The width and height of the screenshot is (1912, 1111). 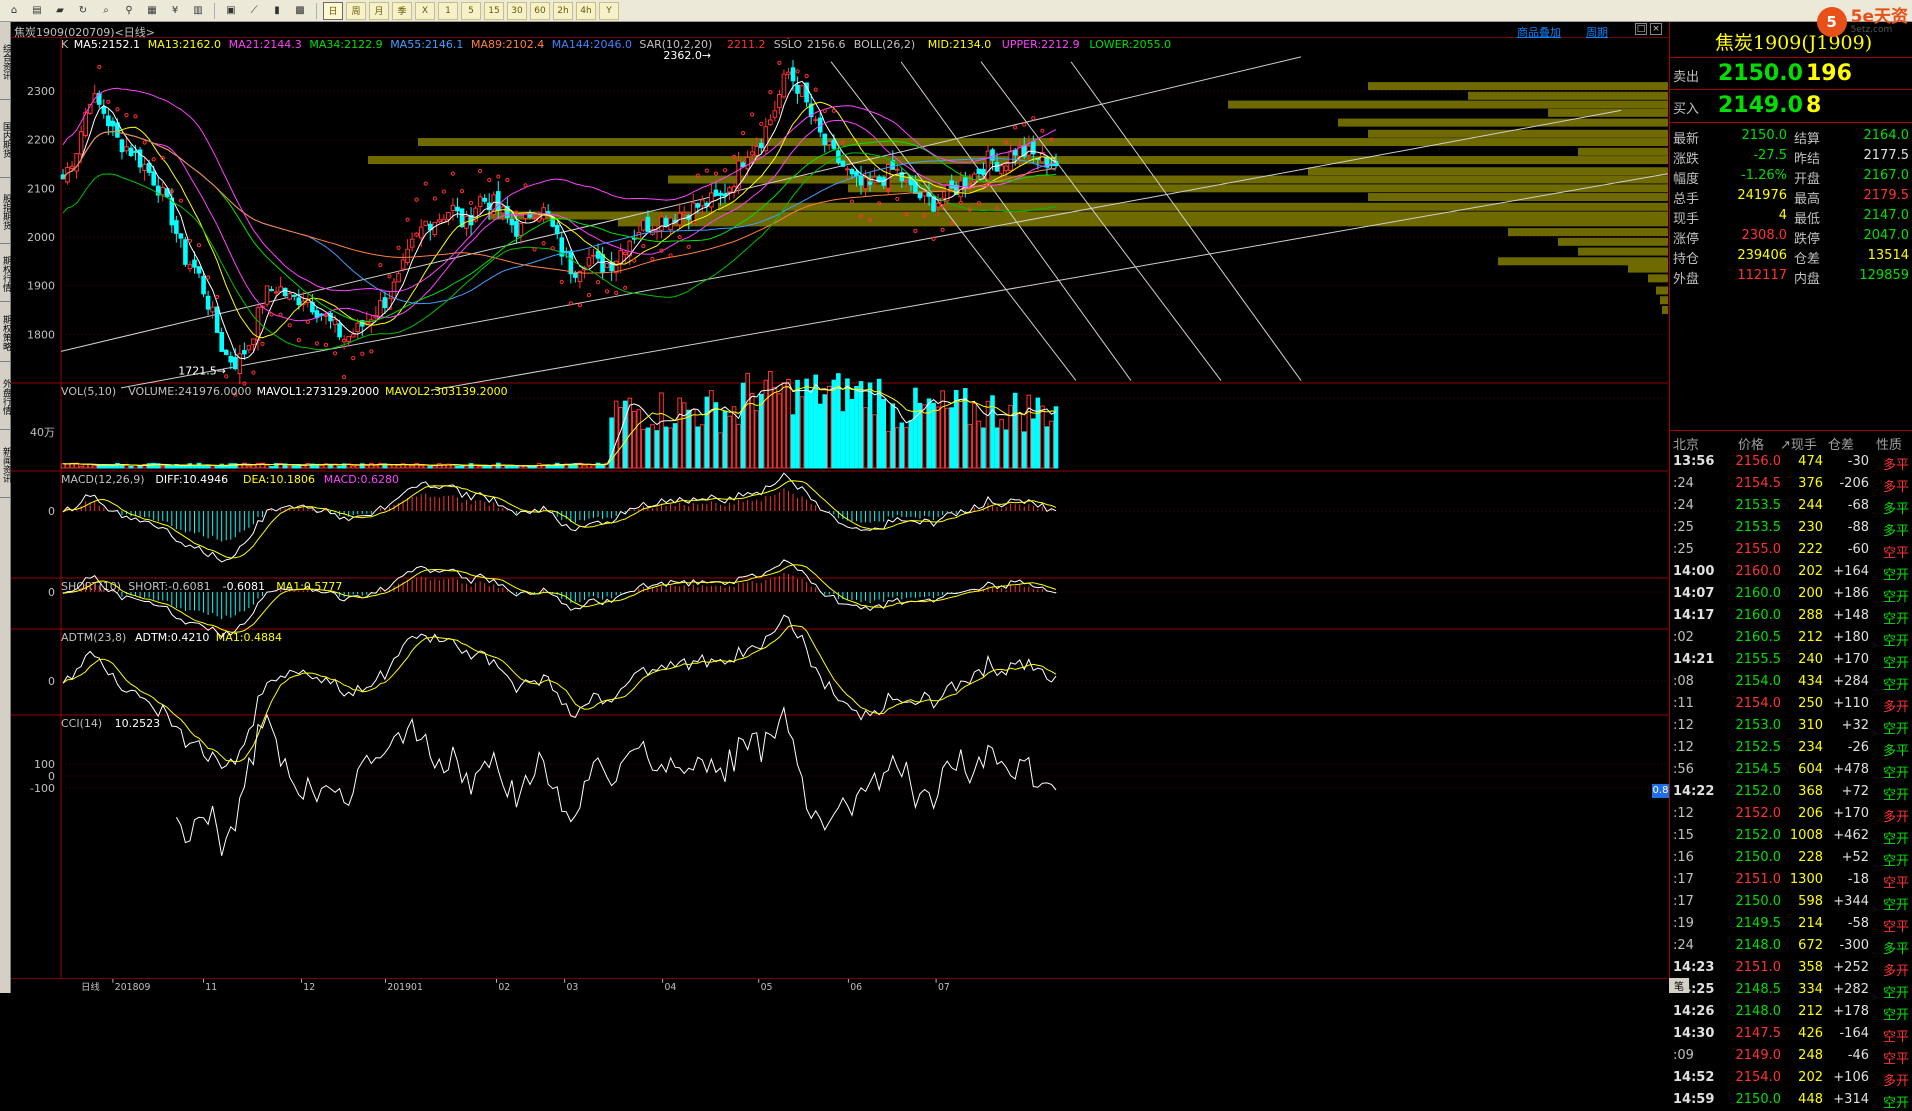 What do you see at coordinates (356, 11) in the screenshot?
I see `period-button-1: 周` at bounding box center [356, 11].